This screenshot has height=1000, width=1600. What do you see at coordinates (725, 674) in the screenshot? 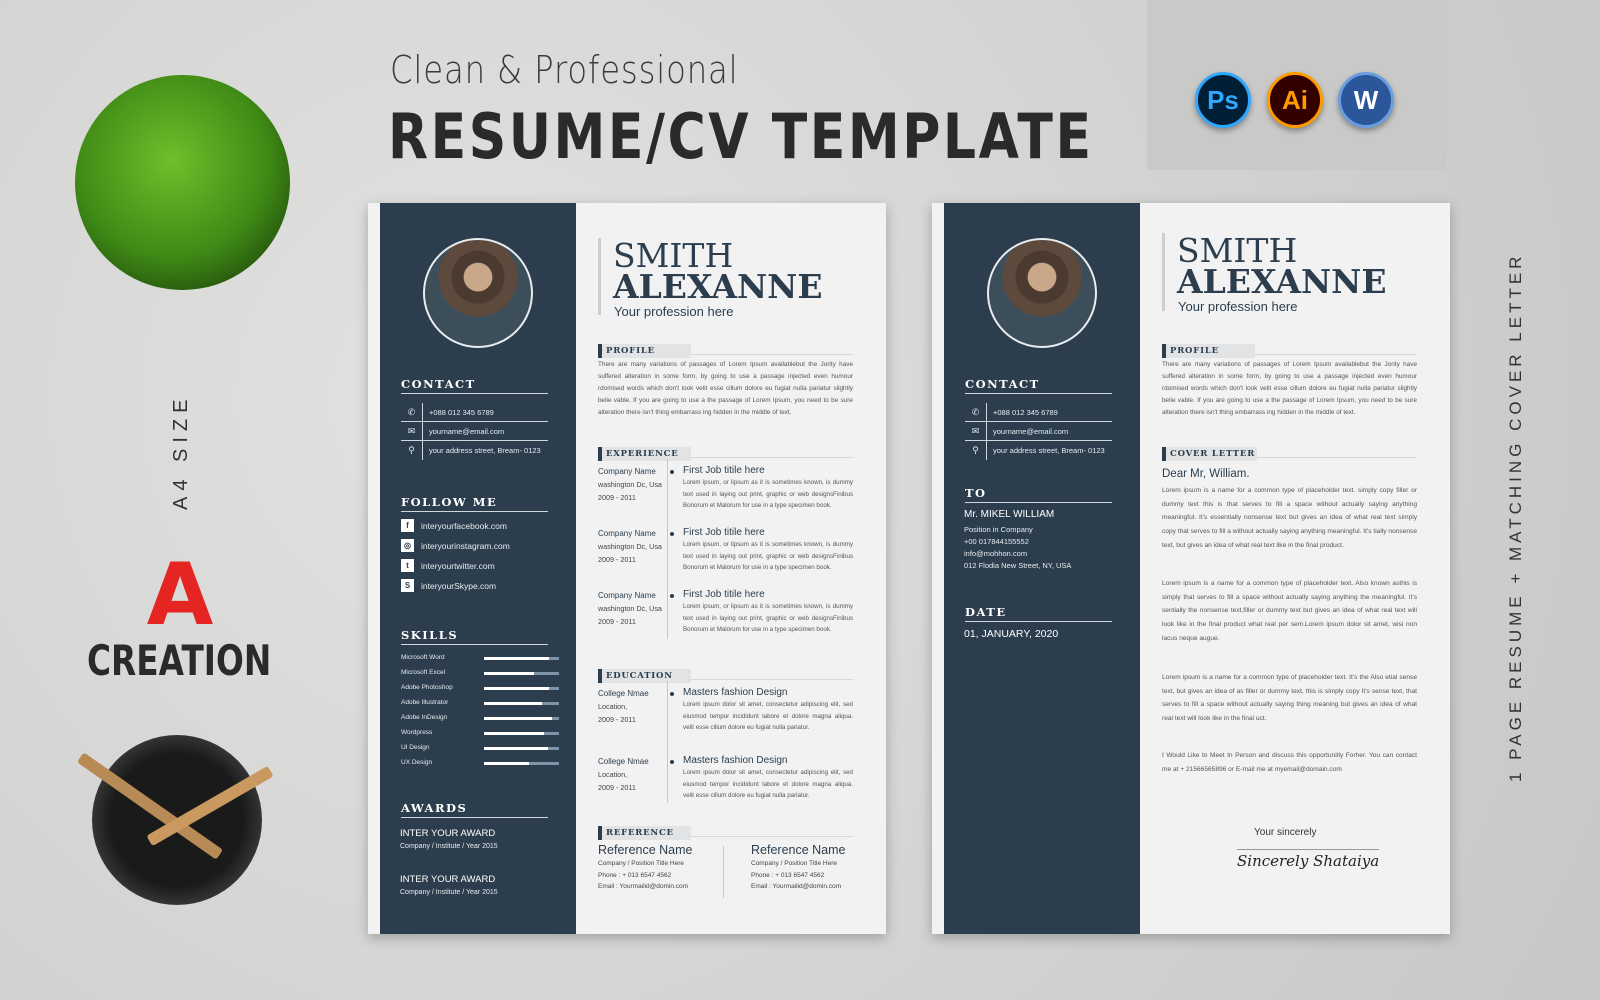
I see `education-heading: EDUCATION` at bounding box center [725, 674].